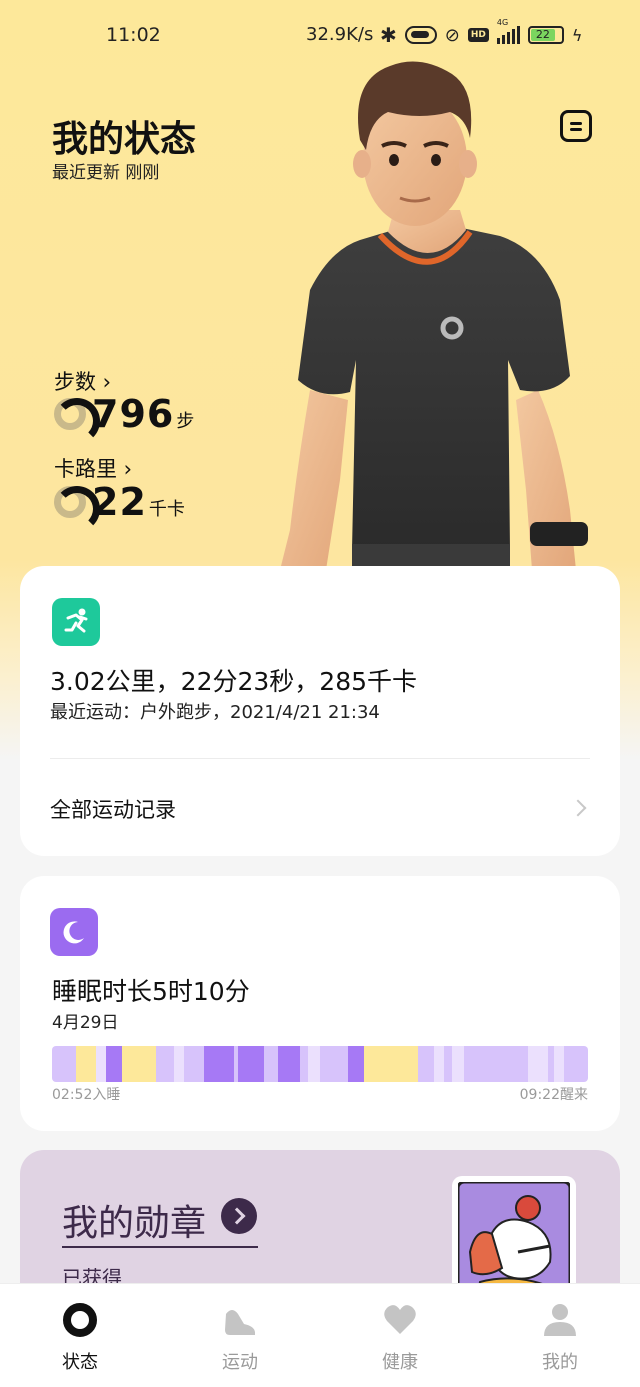  Describe the element at coordinates (77, 509) in the screenshot. I see `calories-ring-icon` at that location.